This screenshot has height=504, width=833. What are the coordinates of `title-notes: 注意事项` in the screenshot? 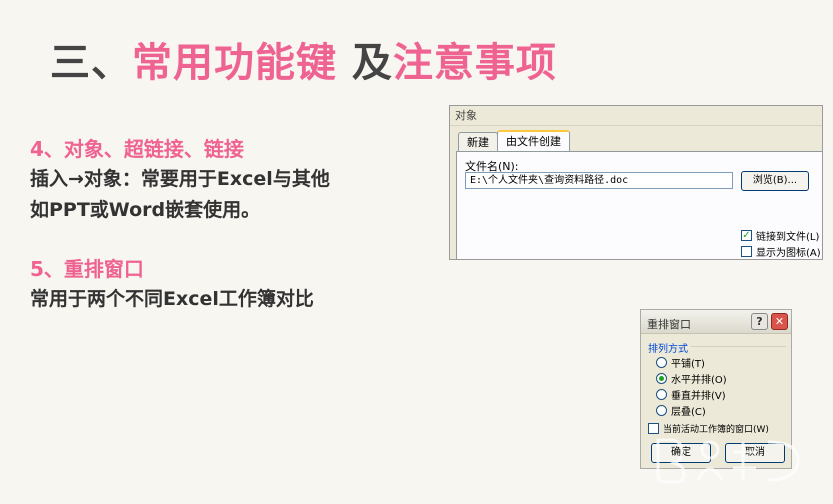 It's located at (474, 63).